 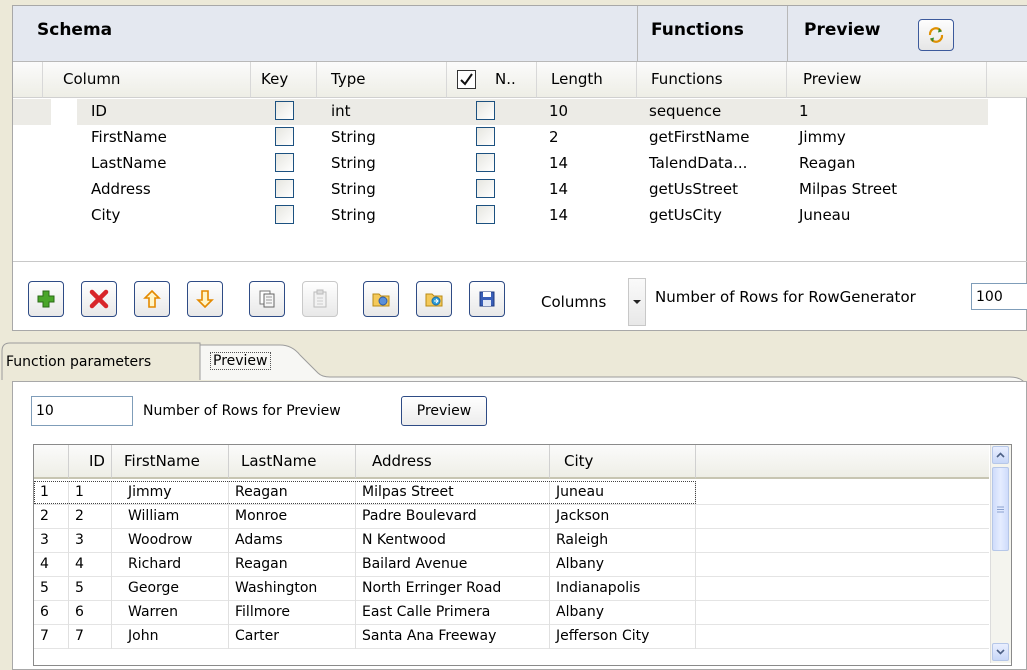 What do you see at coordinates (500, 138) in the screenshot?
I see `schema-row: FirstName String 2 getFirstName Jimmy` at bounding box center [500, 138].